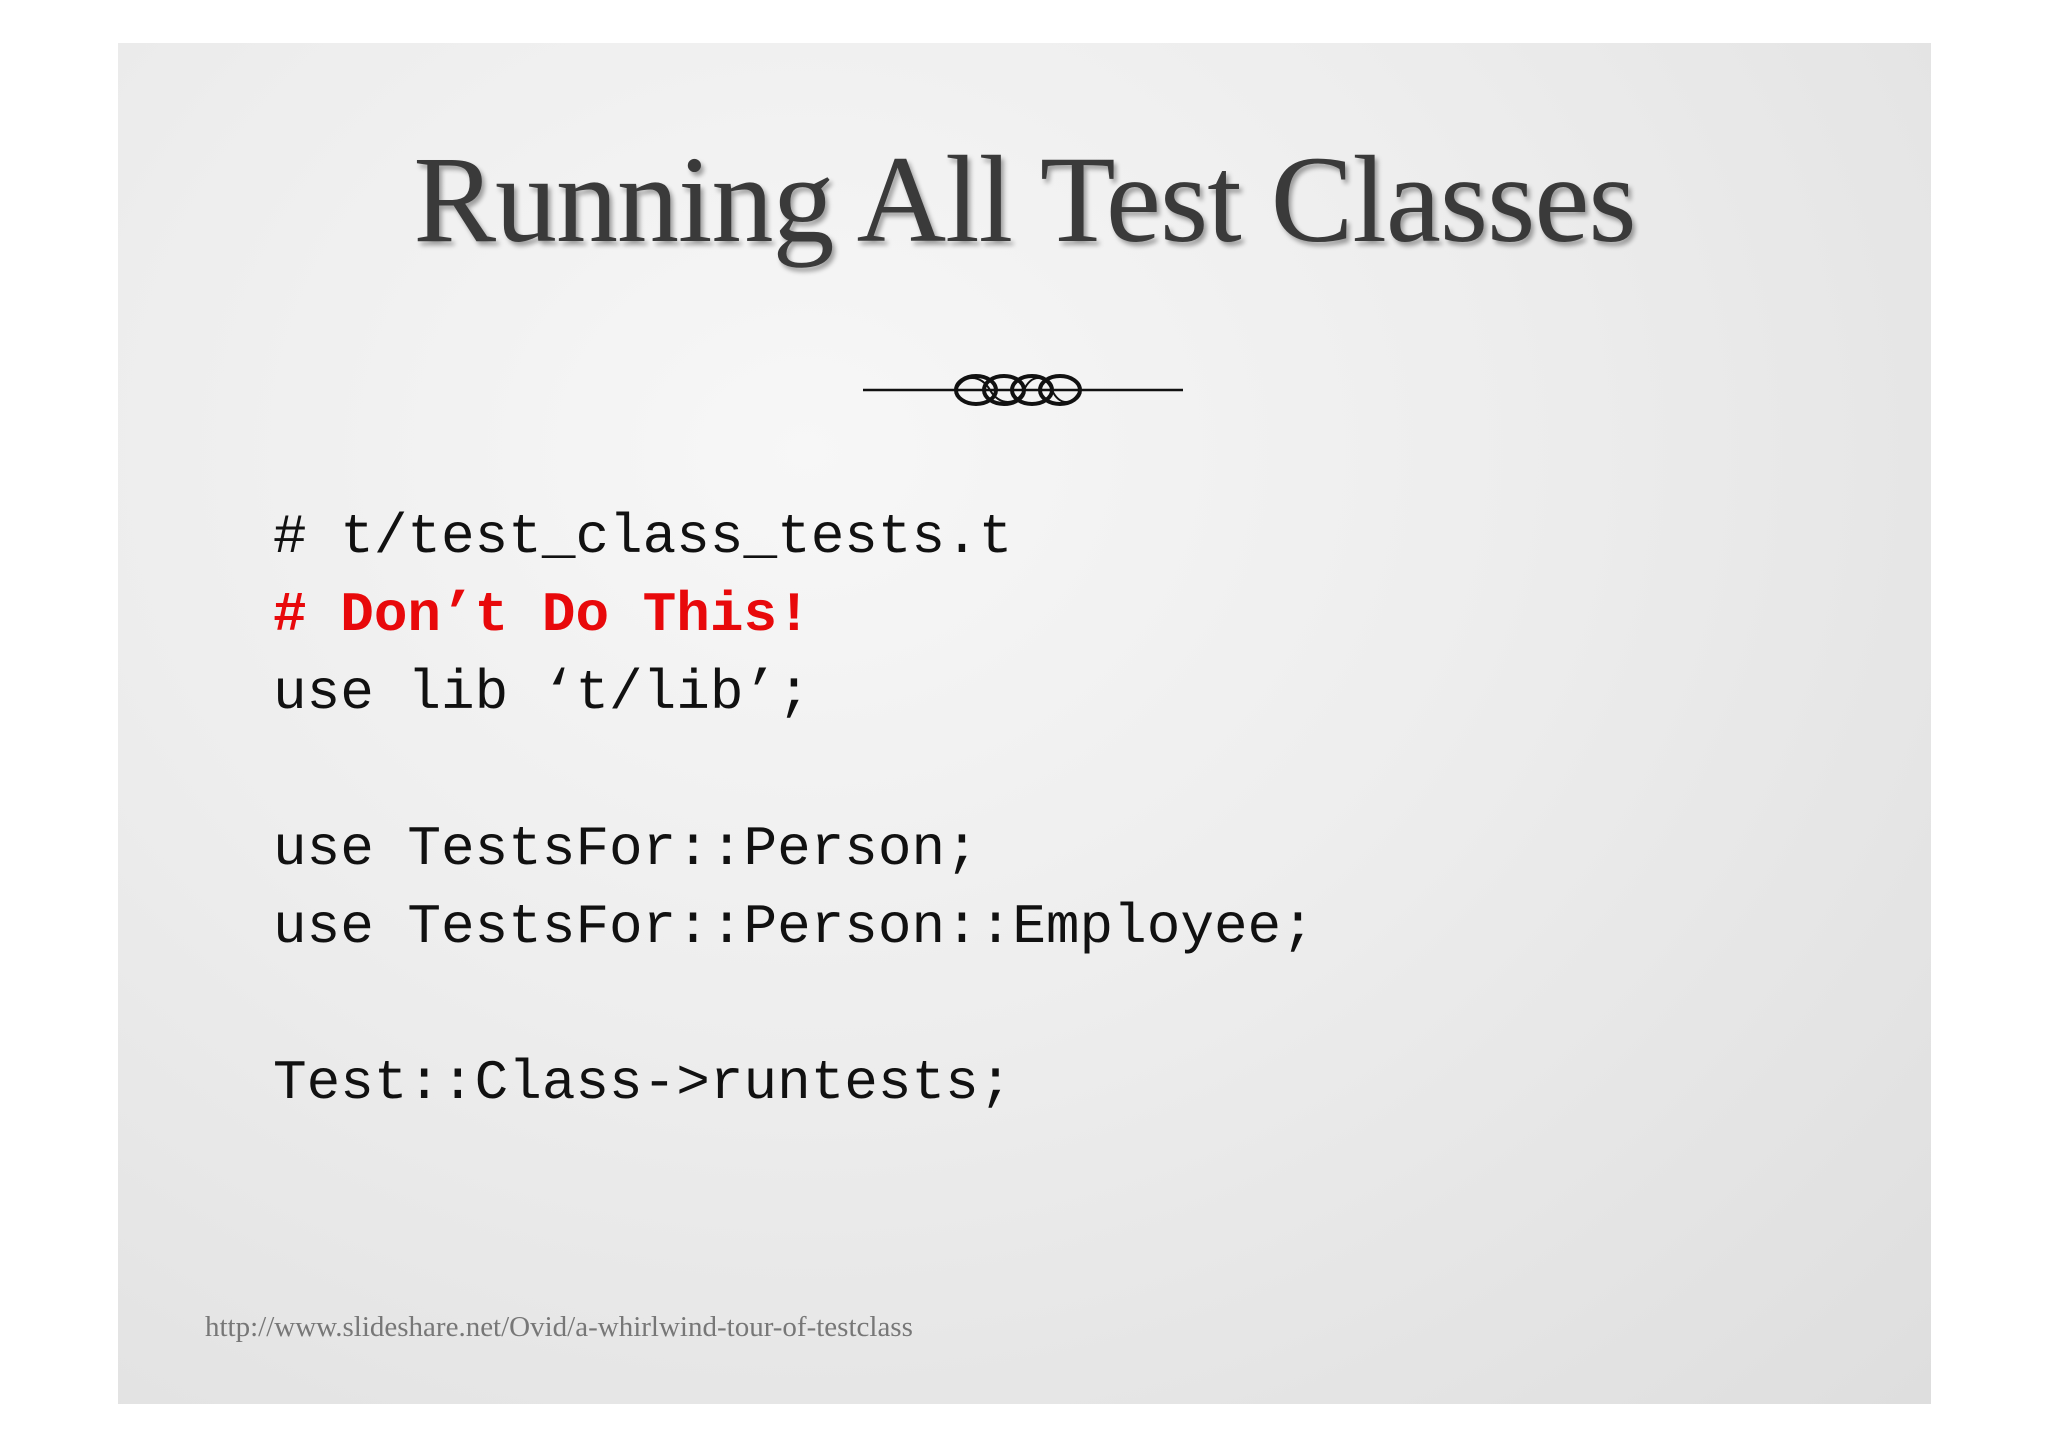  I want to click on code-line-use-person: use TestsFor::Person;, so click(626, 849).